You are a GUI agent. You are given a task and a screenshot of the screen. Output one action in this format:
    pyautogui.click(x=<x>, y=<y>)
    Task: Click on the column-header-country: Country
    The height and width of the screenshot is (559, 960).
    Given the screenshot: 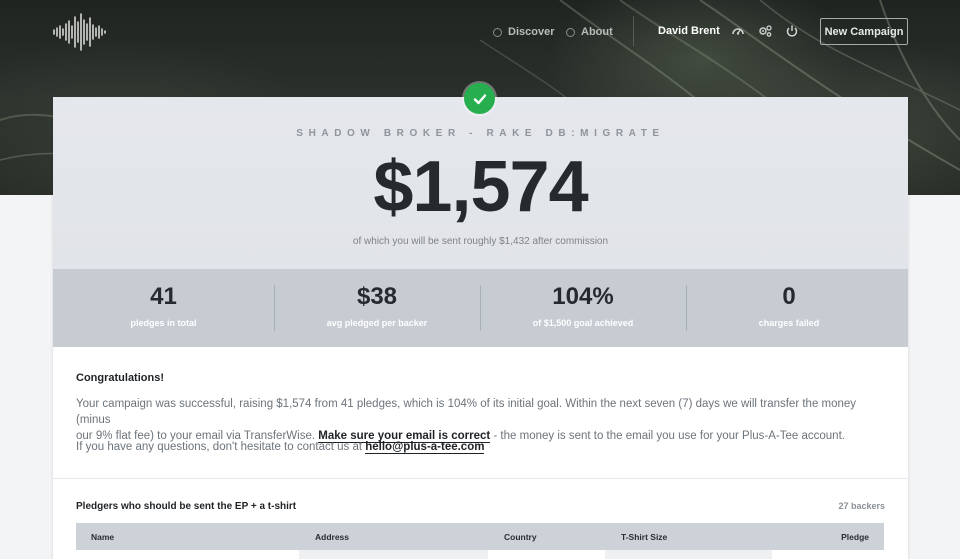 What is the action you would take?
    pyautogui.click(x=520, y=537)
    